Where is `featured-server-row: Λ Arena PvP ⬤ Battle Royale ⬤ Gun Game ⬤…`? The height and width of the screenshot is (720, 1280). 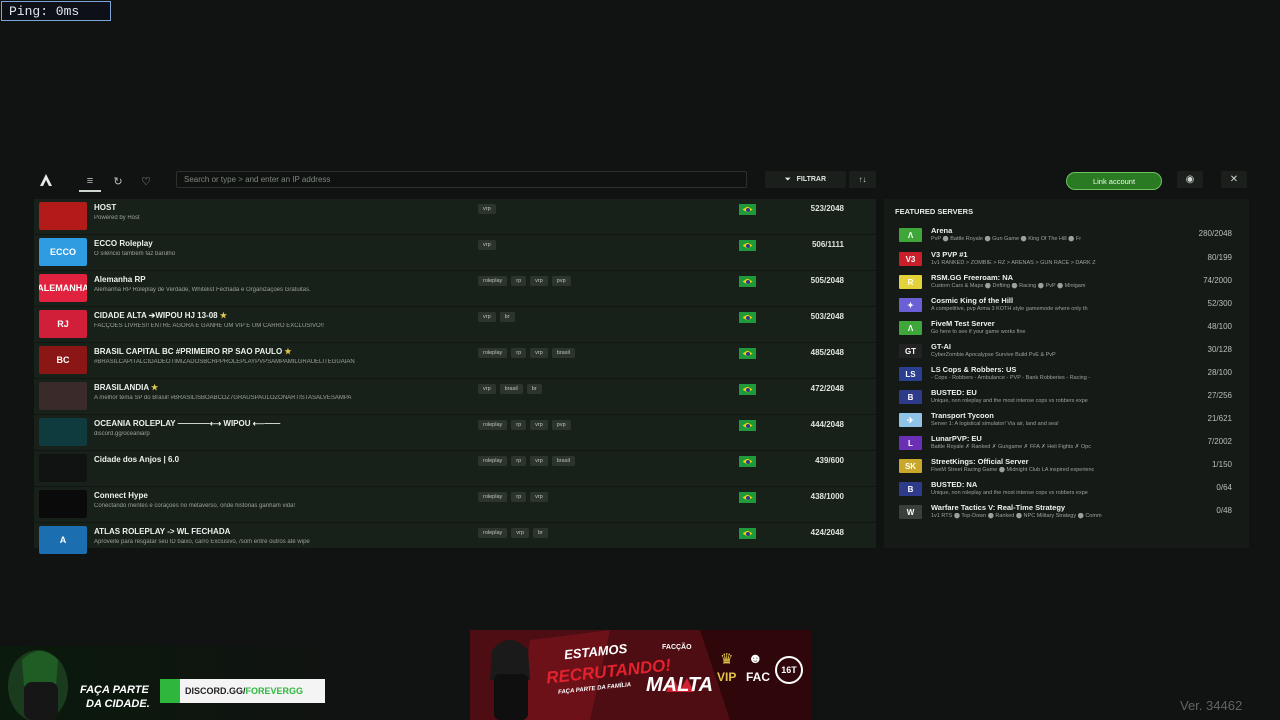
featured-server-row: Λ Arena PvP ⬤ Battle Royale ⬤ Gun Game ⬤… is located at coordinates (1069, 236).